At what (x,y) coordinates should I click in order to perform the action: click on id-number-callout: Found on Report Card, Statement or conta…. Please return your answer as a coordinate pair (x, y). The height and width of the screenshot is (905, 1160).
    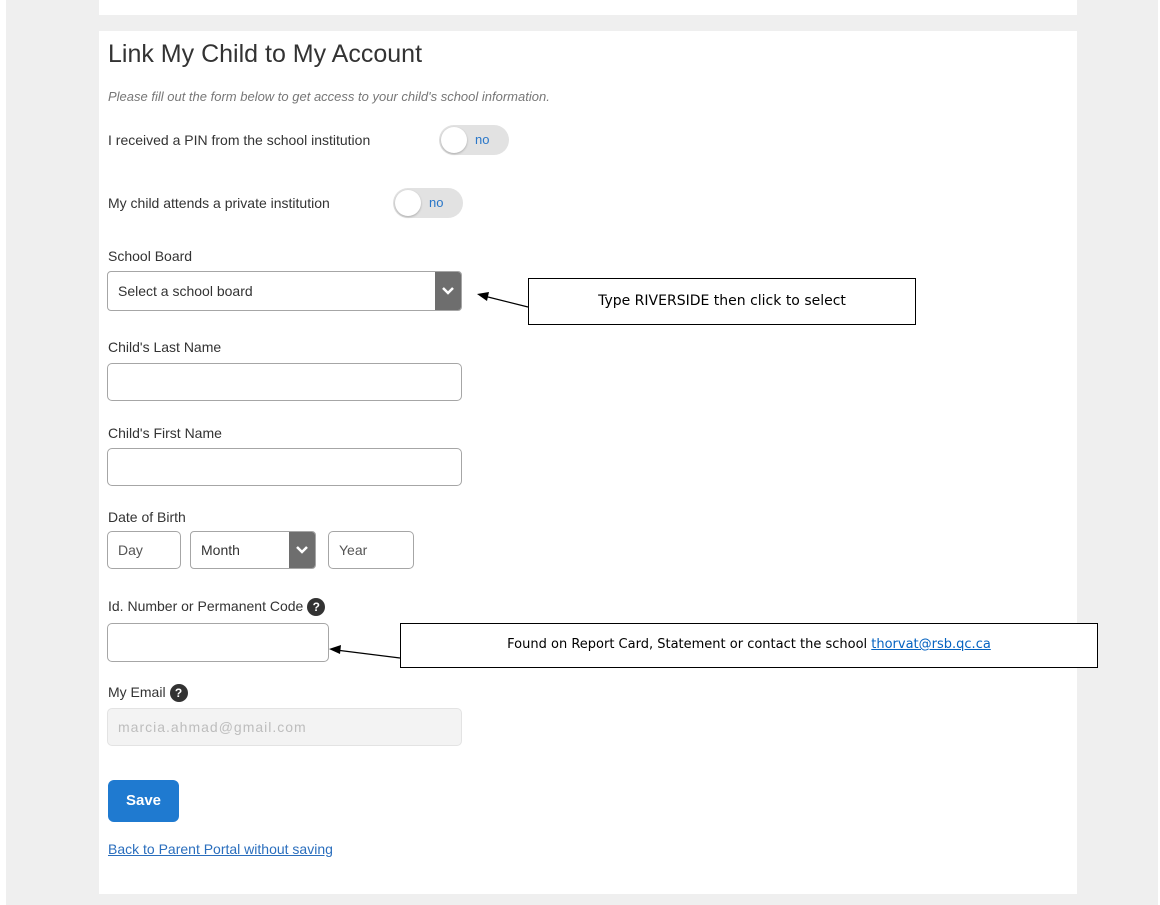
    Looking at the image, I should click on (749, 645).